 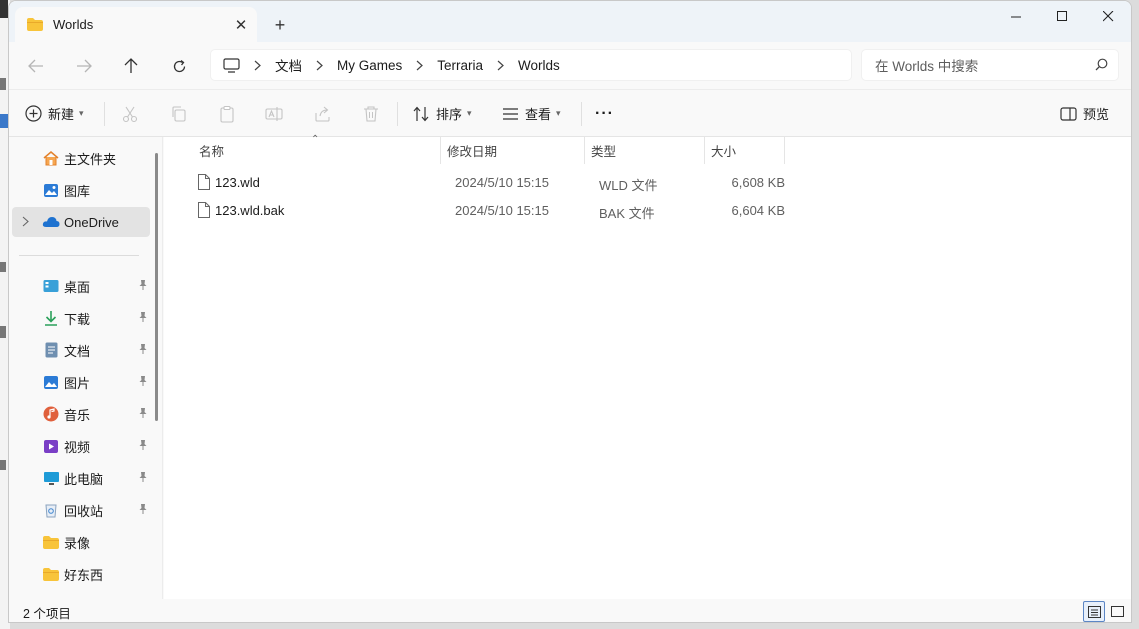 What do you see at coordinates (570, 21) in the screenshot?
I see `title-bar: Worlds ✕ +` at bounding box center [570, 21].